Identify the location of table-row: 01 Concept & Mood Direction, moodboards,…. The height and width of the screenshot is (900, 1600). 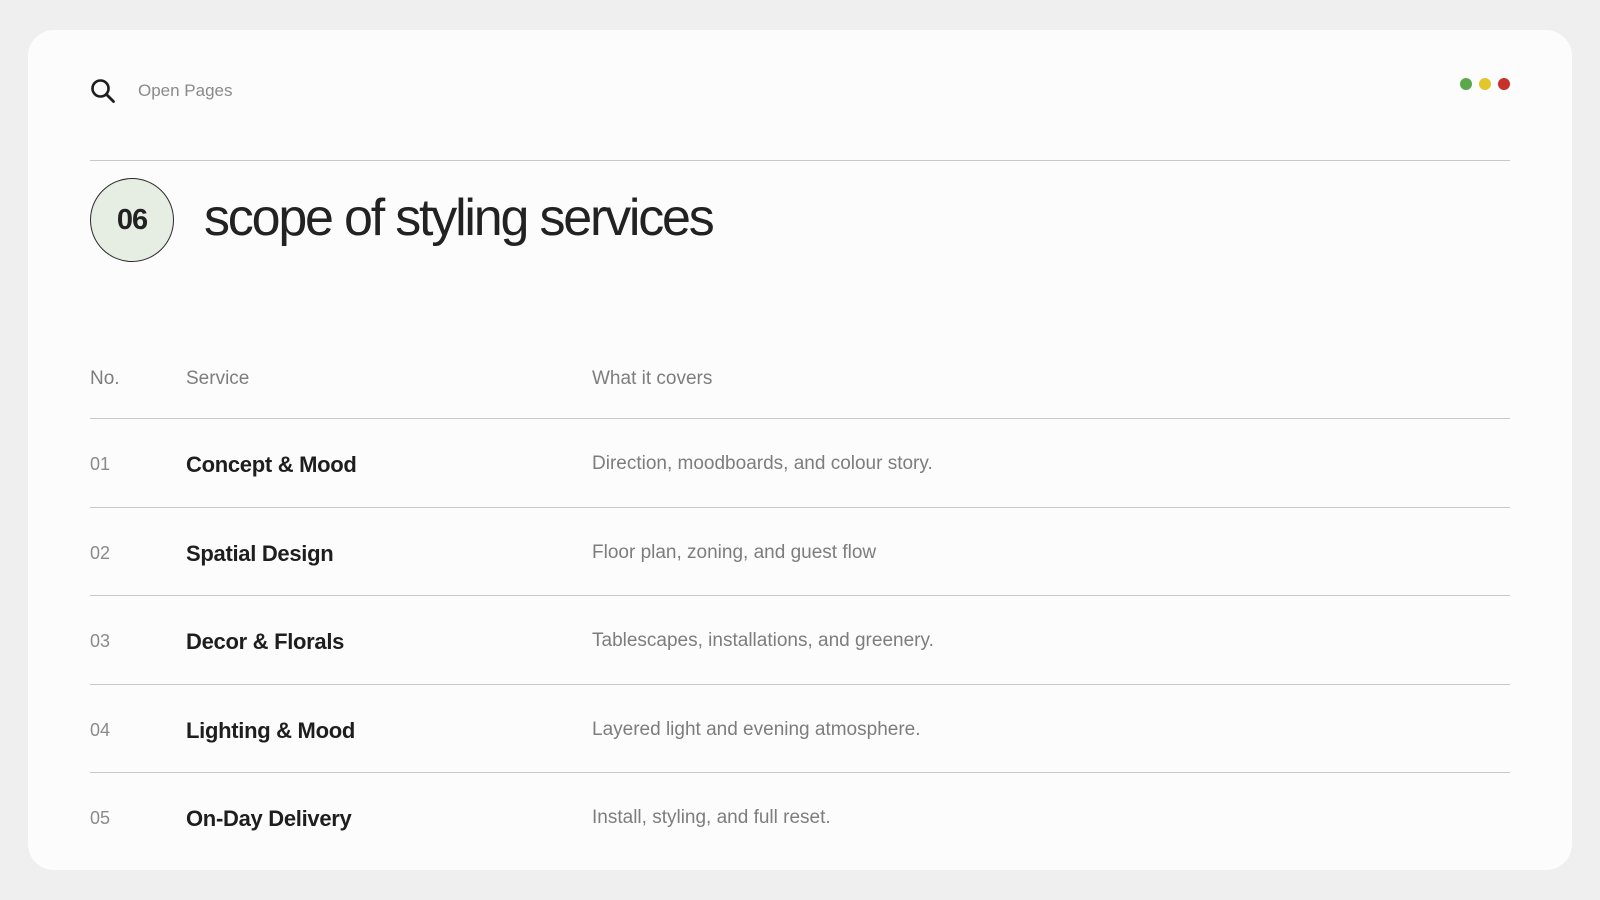
(800, 463).